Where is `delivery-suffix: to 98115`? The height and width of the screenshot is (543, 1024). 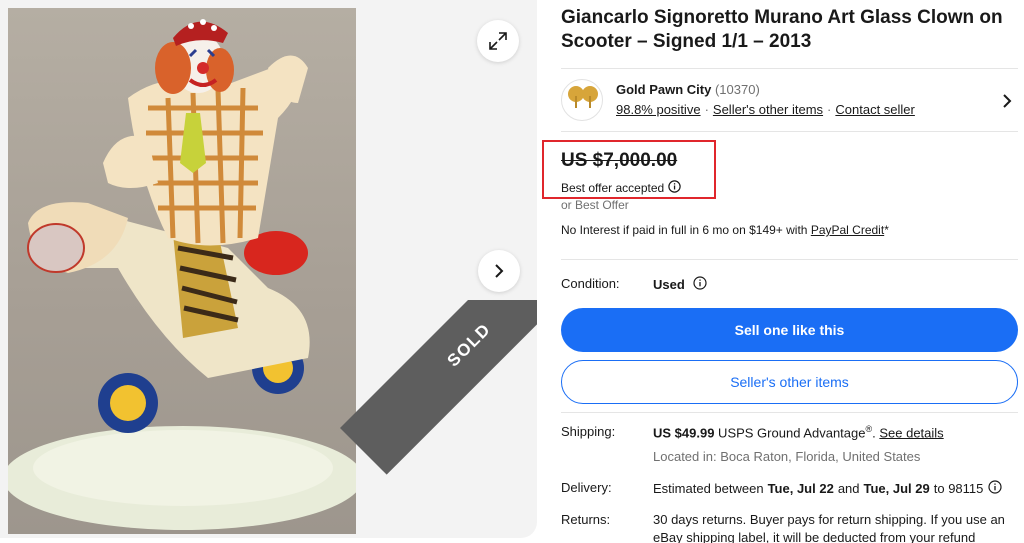 delivery-suffix: to 98115 is located at coordinates (958, 488).